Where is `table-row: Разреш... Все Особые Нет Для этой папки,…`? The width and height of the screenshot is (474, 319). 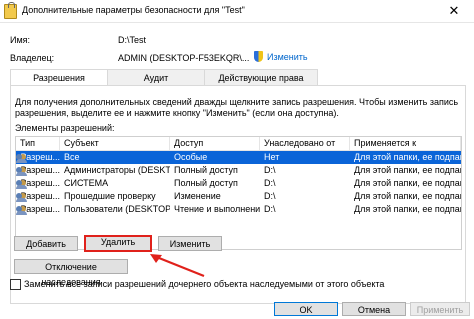
table-row: Разреш... Все Особые Нет Для этой папки,… is located at coordinates (238, 157).